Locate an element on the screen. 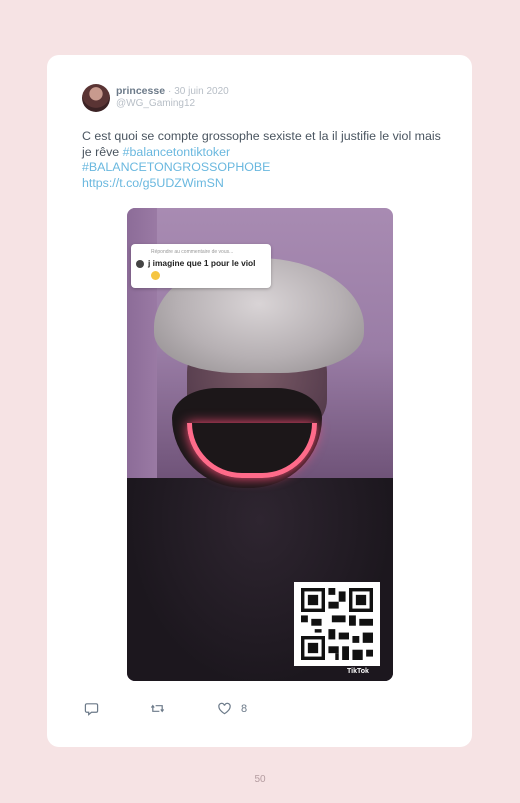 The height and width of the screenshot is (803, 520). qr-code-icon is located at coordinates (337, 624).